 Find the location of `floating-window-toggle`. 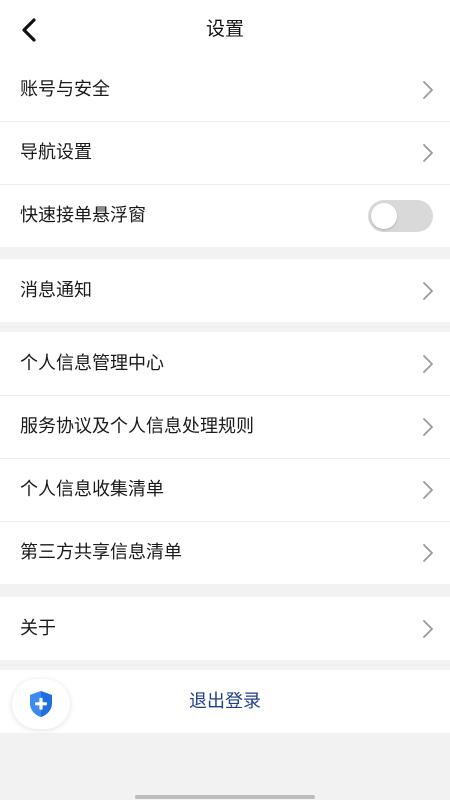

floating-window-toggle is located at coordinates (400, 216).